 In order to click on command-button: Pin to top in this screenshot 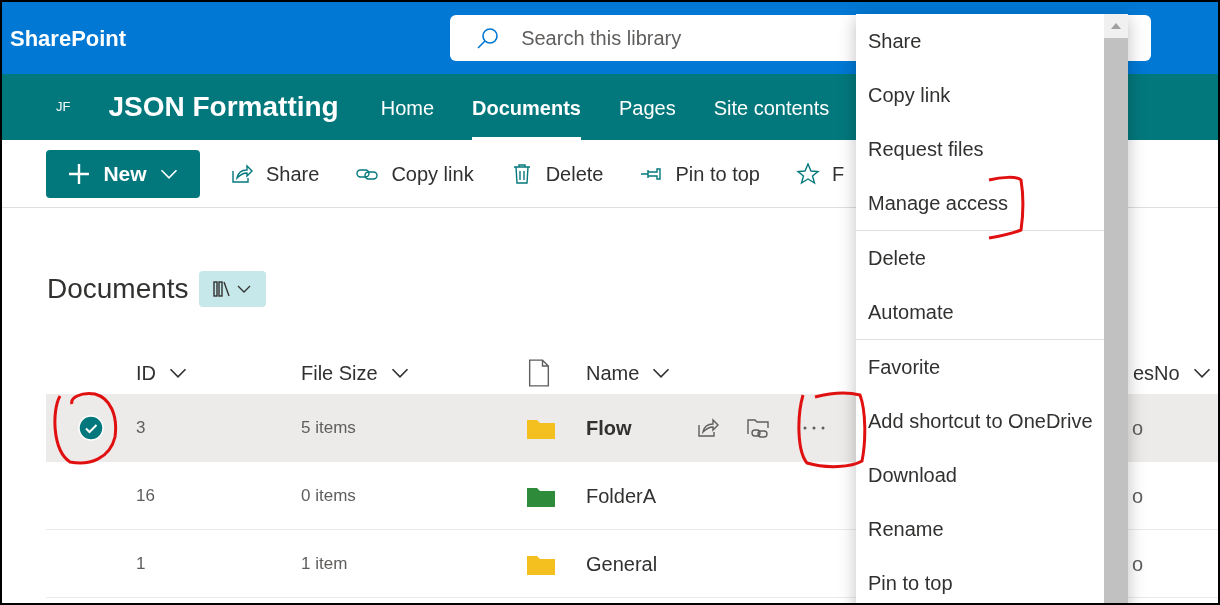, I will do `click(699, 173)`.